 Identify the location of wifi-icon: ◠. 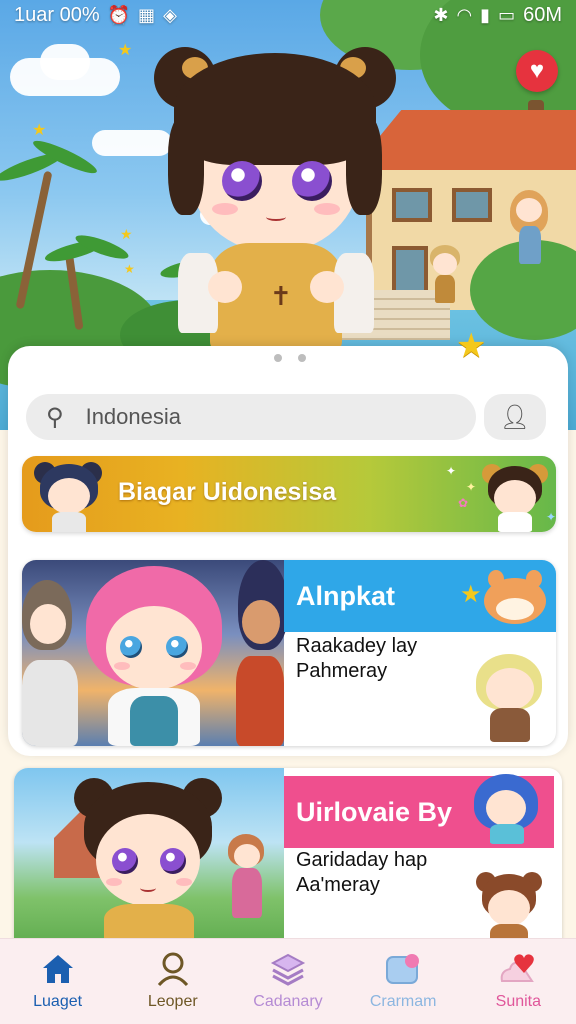
(464, 14).